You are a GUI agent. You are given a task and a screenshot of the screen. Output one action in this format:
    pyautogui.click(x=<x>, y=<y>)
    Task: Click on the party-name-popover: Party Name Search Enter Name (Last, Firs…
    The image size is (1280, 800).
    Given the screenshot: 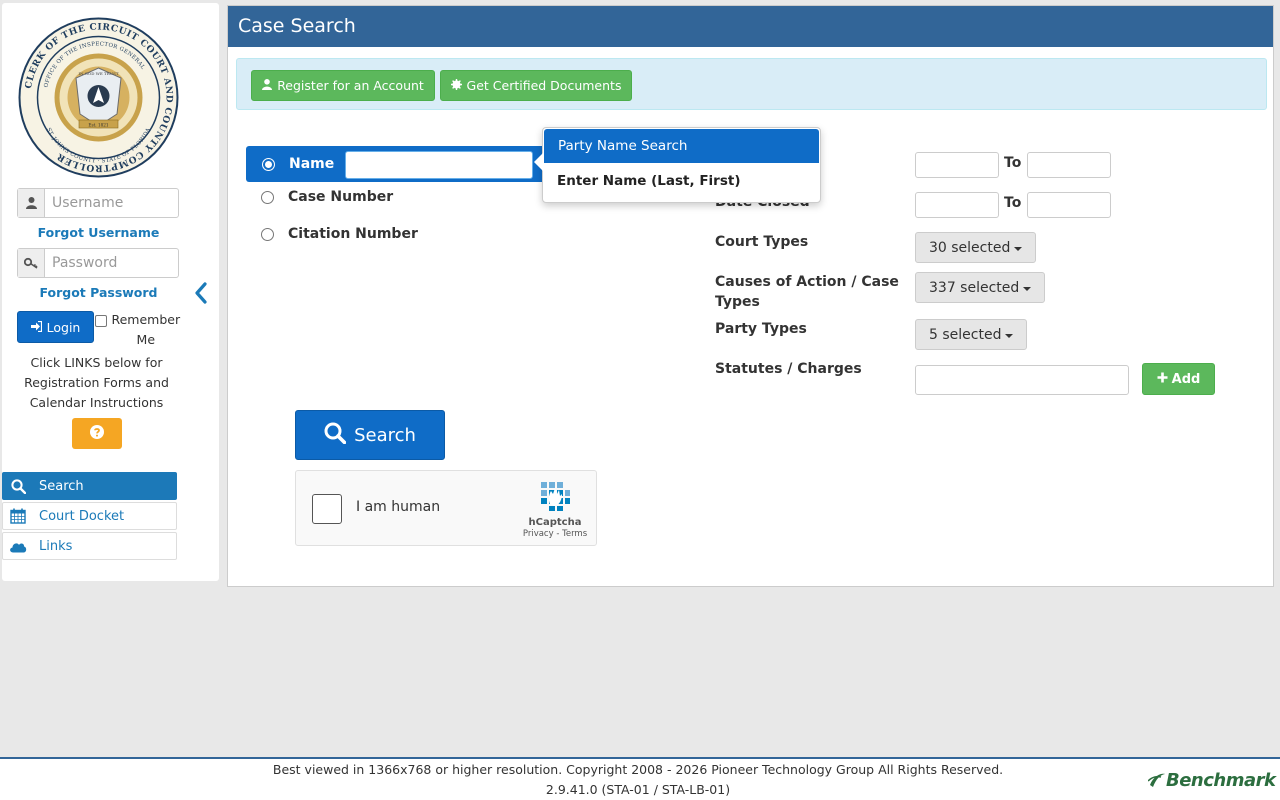 What is the action you would take?
    pyautogui.click(x=677, y=165)
    